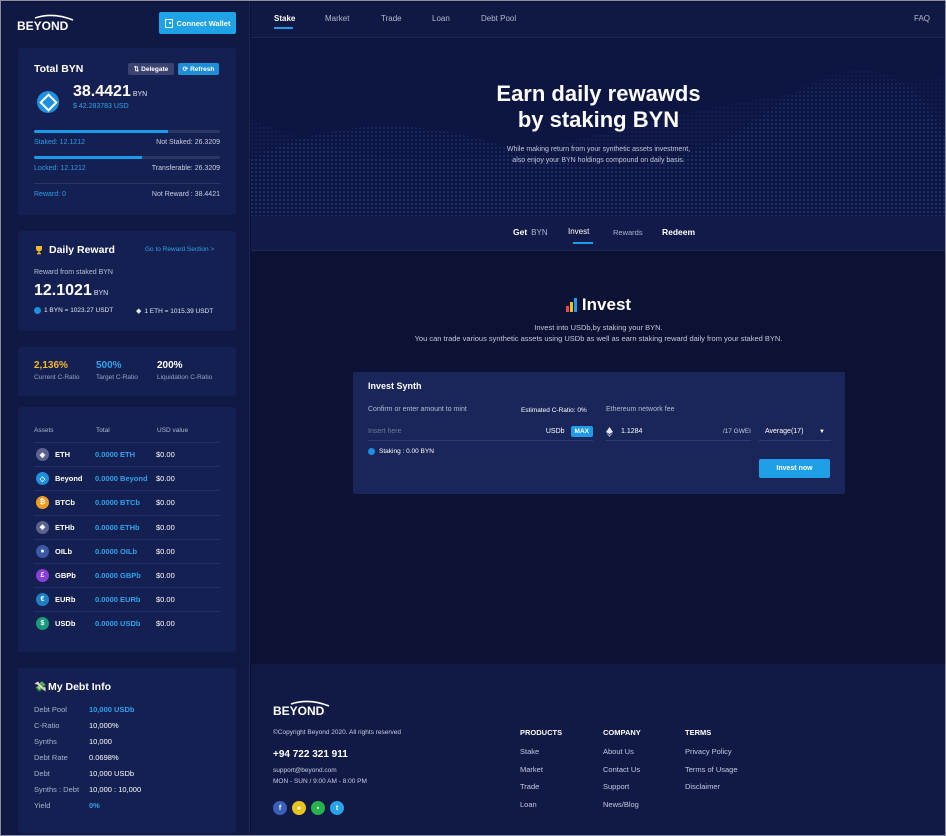 This screenshot has width=946, height=836. Describe the element at coordinates (94, 805) in the screenshot. I see `debt-value: 0%` at that location.